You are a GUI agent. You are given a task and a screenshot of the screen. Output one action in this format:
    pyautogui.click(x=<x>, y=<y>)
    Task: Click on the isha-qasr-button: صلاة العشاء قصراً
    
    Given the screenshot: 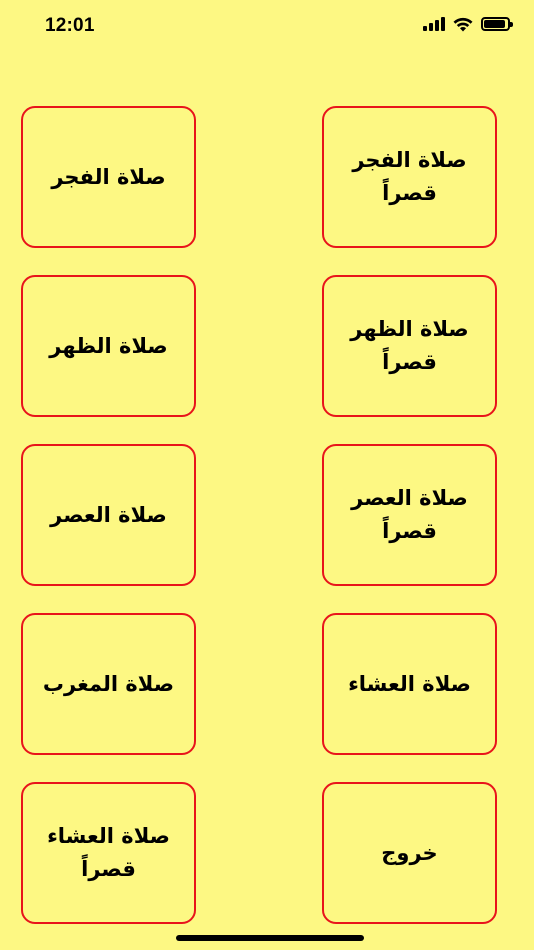 What is the action you would take?
    pyautogui.click(x=108, y=853)
    